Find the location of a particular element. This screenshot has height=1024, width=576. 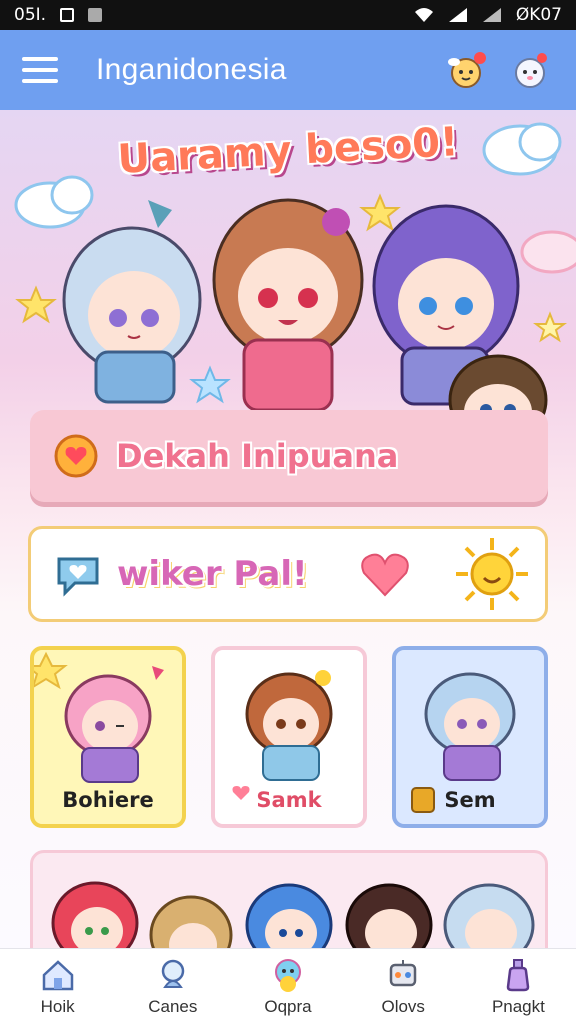

character-card-2: Samk is located at coordinates (289, 737).